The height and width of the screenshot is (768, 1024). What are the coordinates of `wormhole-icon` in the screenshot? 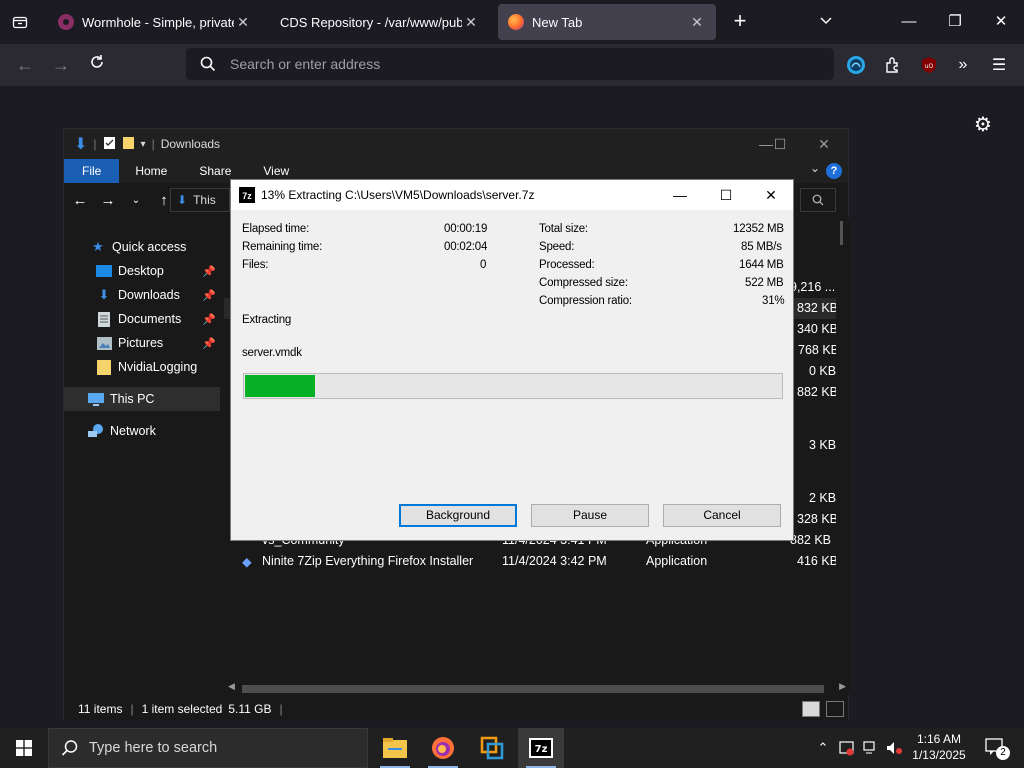 It's located at (66, 22).